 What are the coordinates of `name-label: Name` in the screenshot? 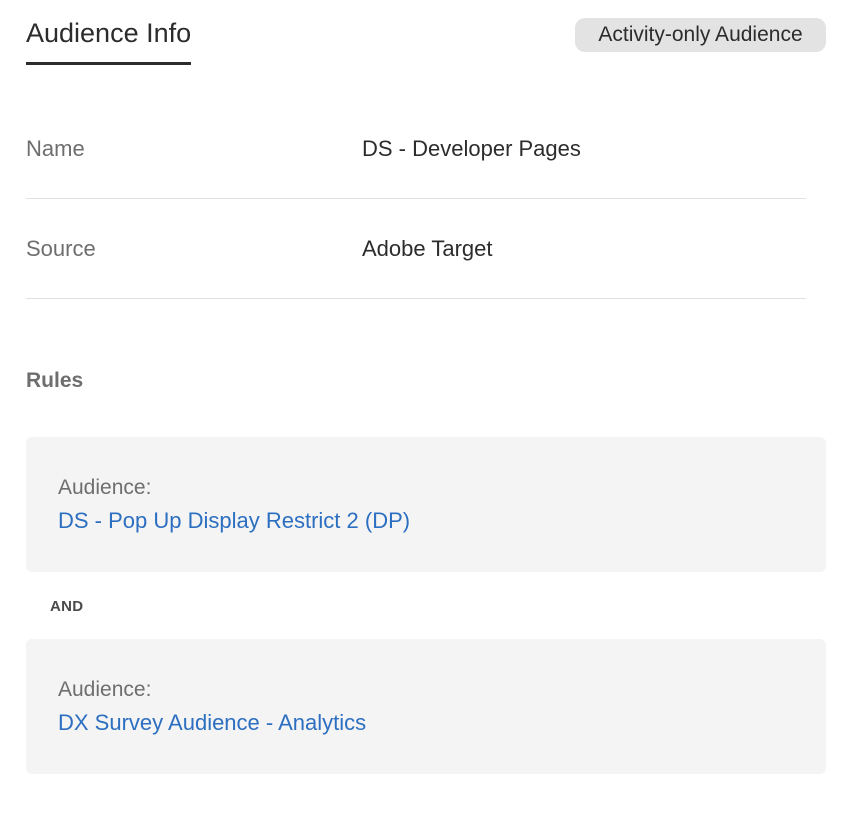 It's located at (55, 148).